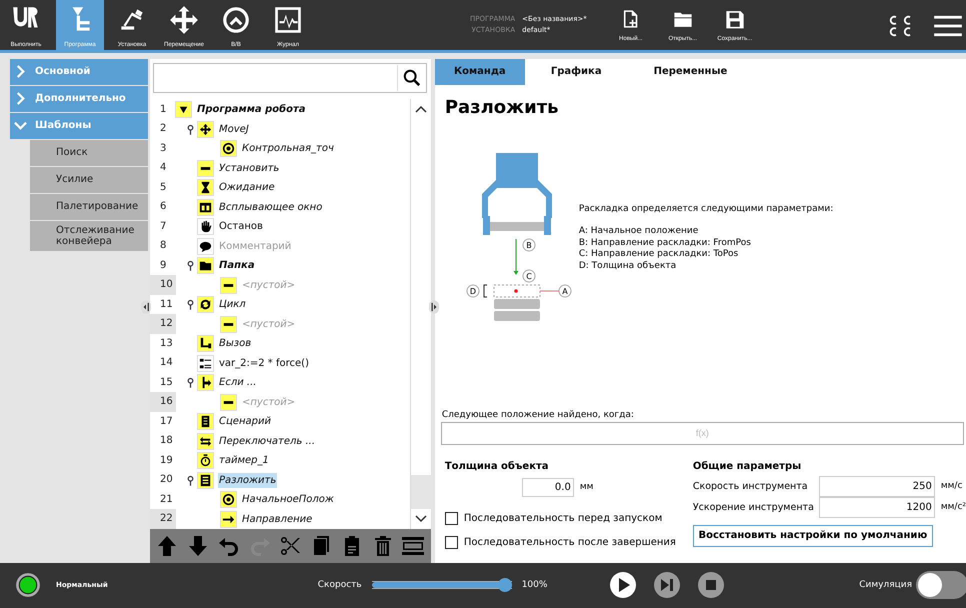 The width and height of the screenshot is (966, 608). Describe the element at coordinates (576, 71) in the screenshot. I see `tab: Графика` at that location.